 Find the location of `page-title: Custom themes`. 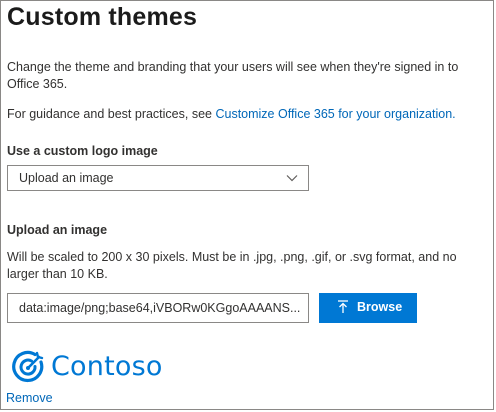

page-title: Custom themes is located at coordinates (102, 17).